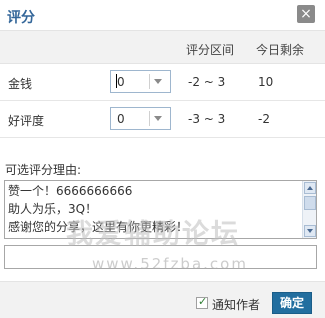 Image resolution: width=325 pixels, height=318 pixels. I want to click on dialog-footer: ✓ 通知作者 确定, so click(162, 299).